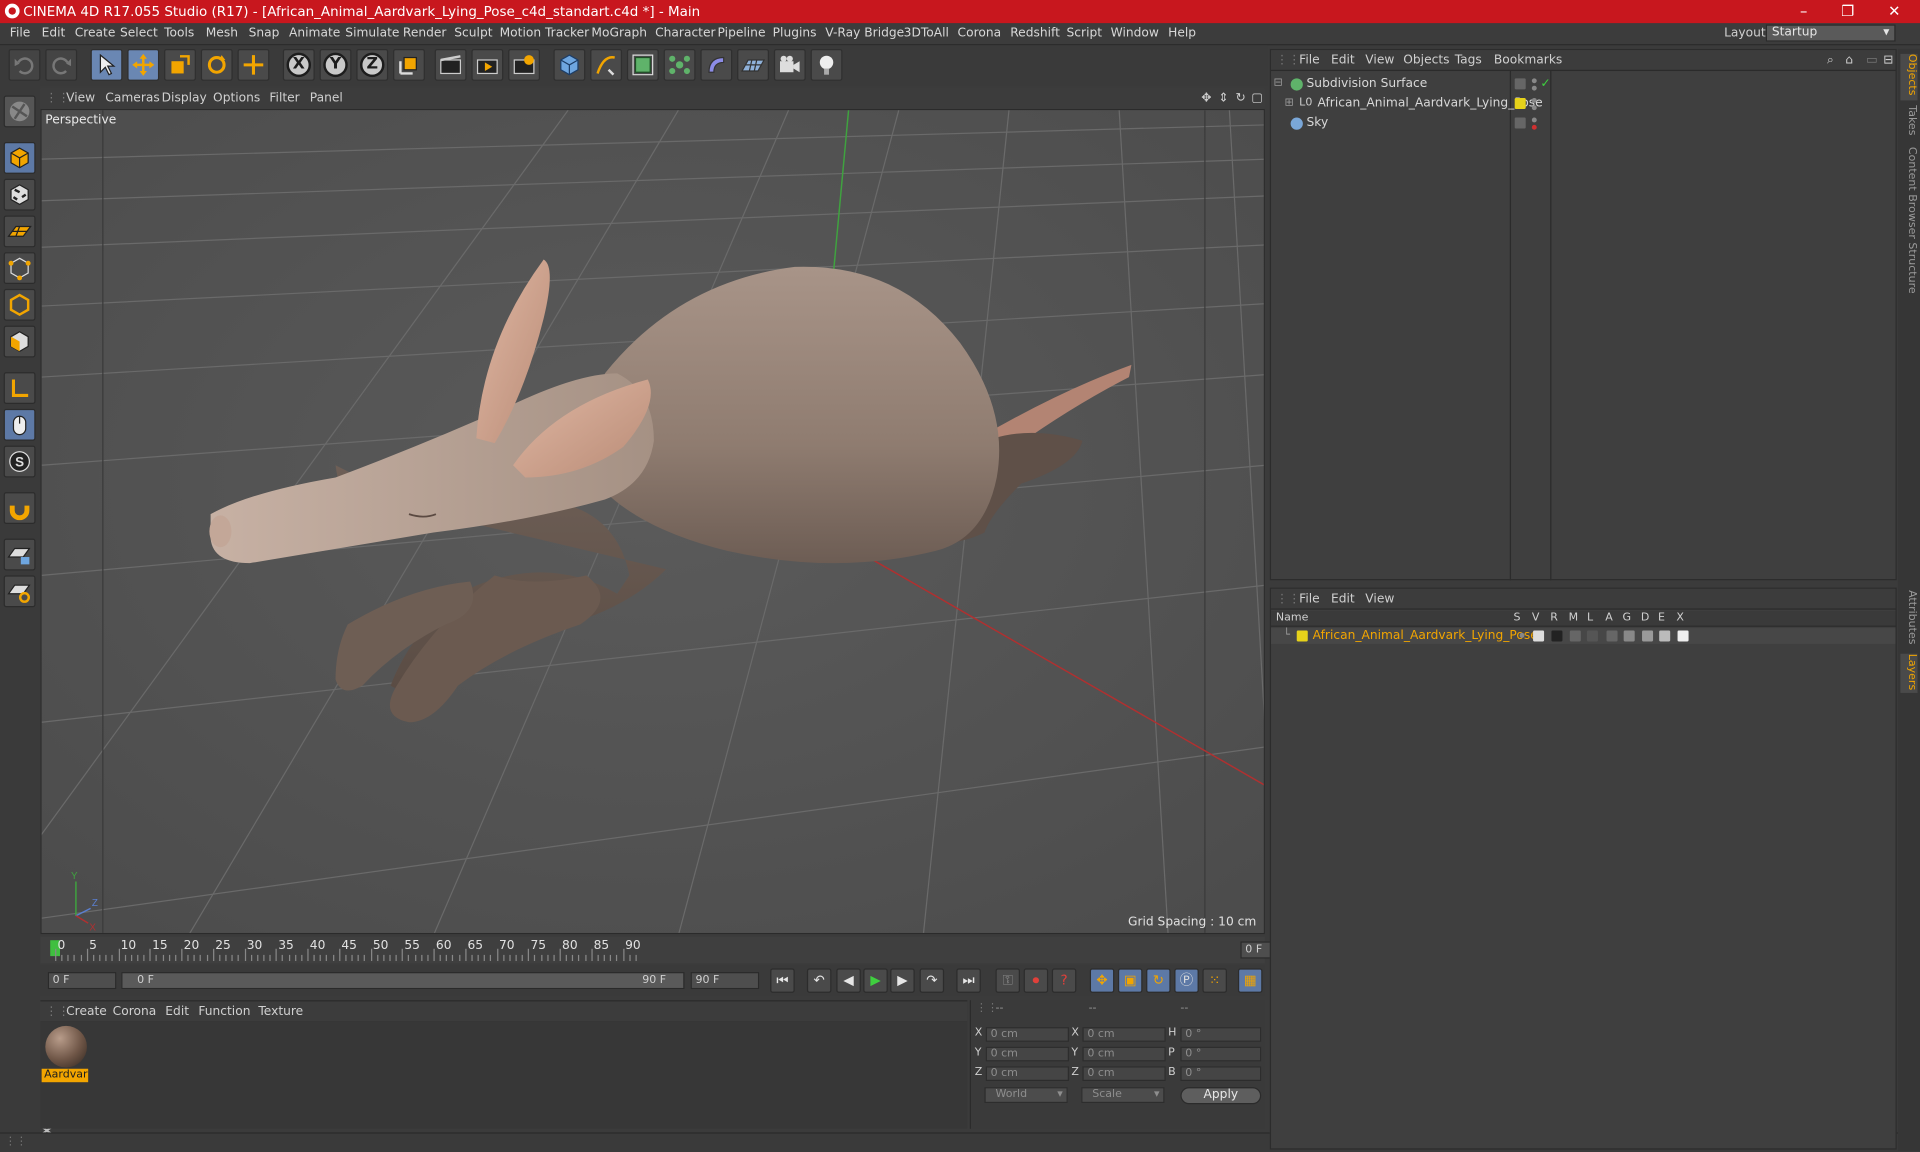  Describe the element at coordinates (1343, 60) in the screenshot. I see `om-menu-edit: Edit` at that location.